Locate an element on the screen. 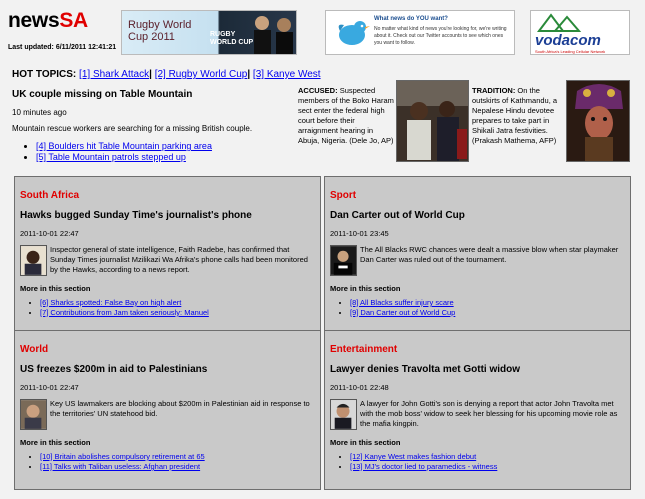 This screenshot has width=645, height=499. section-title: South Africa is located at coordinates (49, 195).